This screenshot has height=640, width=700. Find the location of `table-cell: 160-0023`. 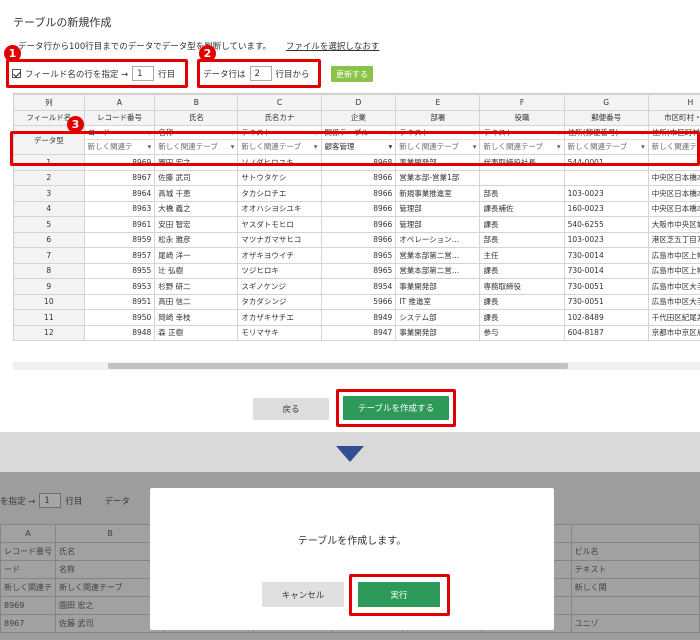

table-cell: 160-0023 is located at coordinates (606, 208).